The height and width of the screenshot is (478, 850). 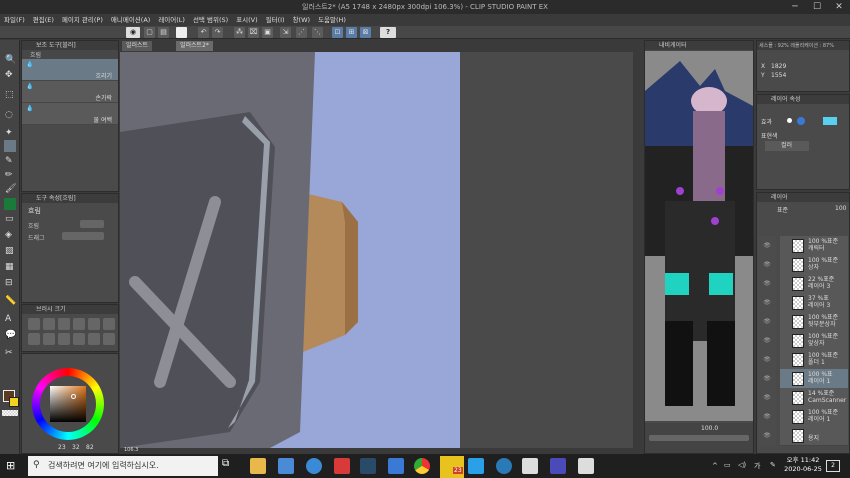 I want to click on pen-tray-icon: ✎, so click(x=773, y=465).